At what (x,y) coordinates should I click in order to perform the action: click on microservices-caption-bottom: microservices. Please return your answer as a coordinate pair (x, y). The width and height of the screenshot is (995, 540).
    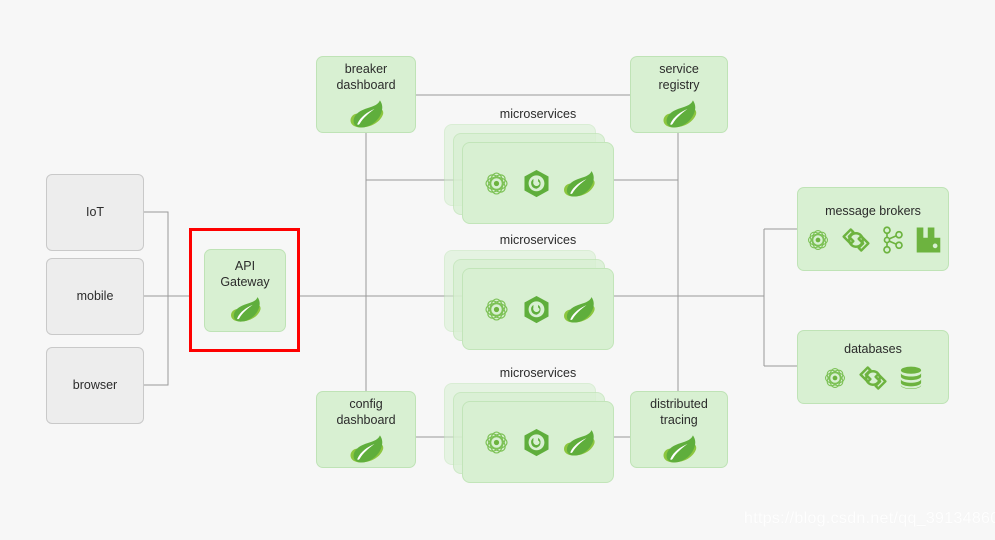
    Looking at the image, I should click on (538, 373).